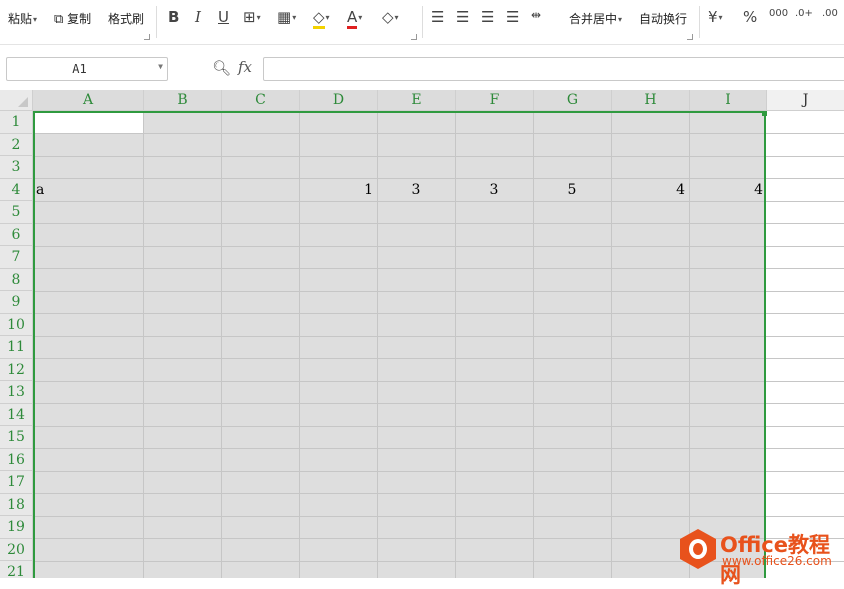  What do you see at coordinates (16, 324) in the screenshot?
I see `row-header-10: 10` at bounding box center [16, 324].